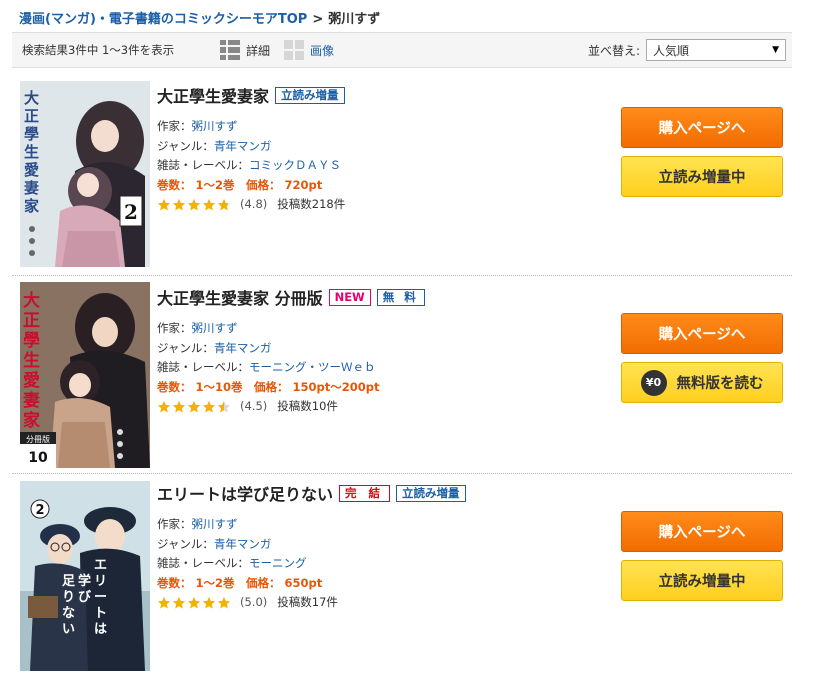 This screenshot has width=834, height=678. I want to click on item-actions: 購入ページへ 立読み増量中, so click(702, 152).